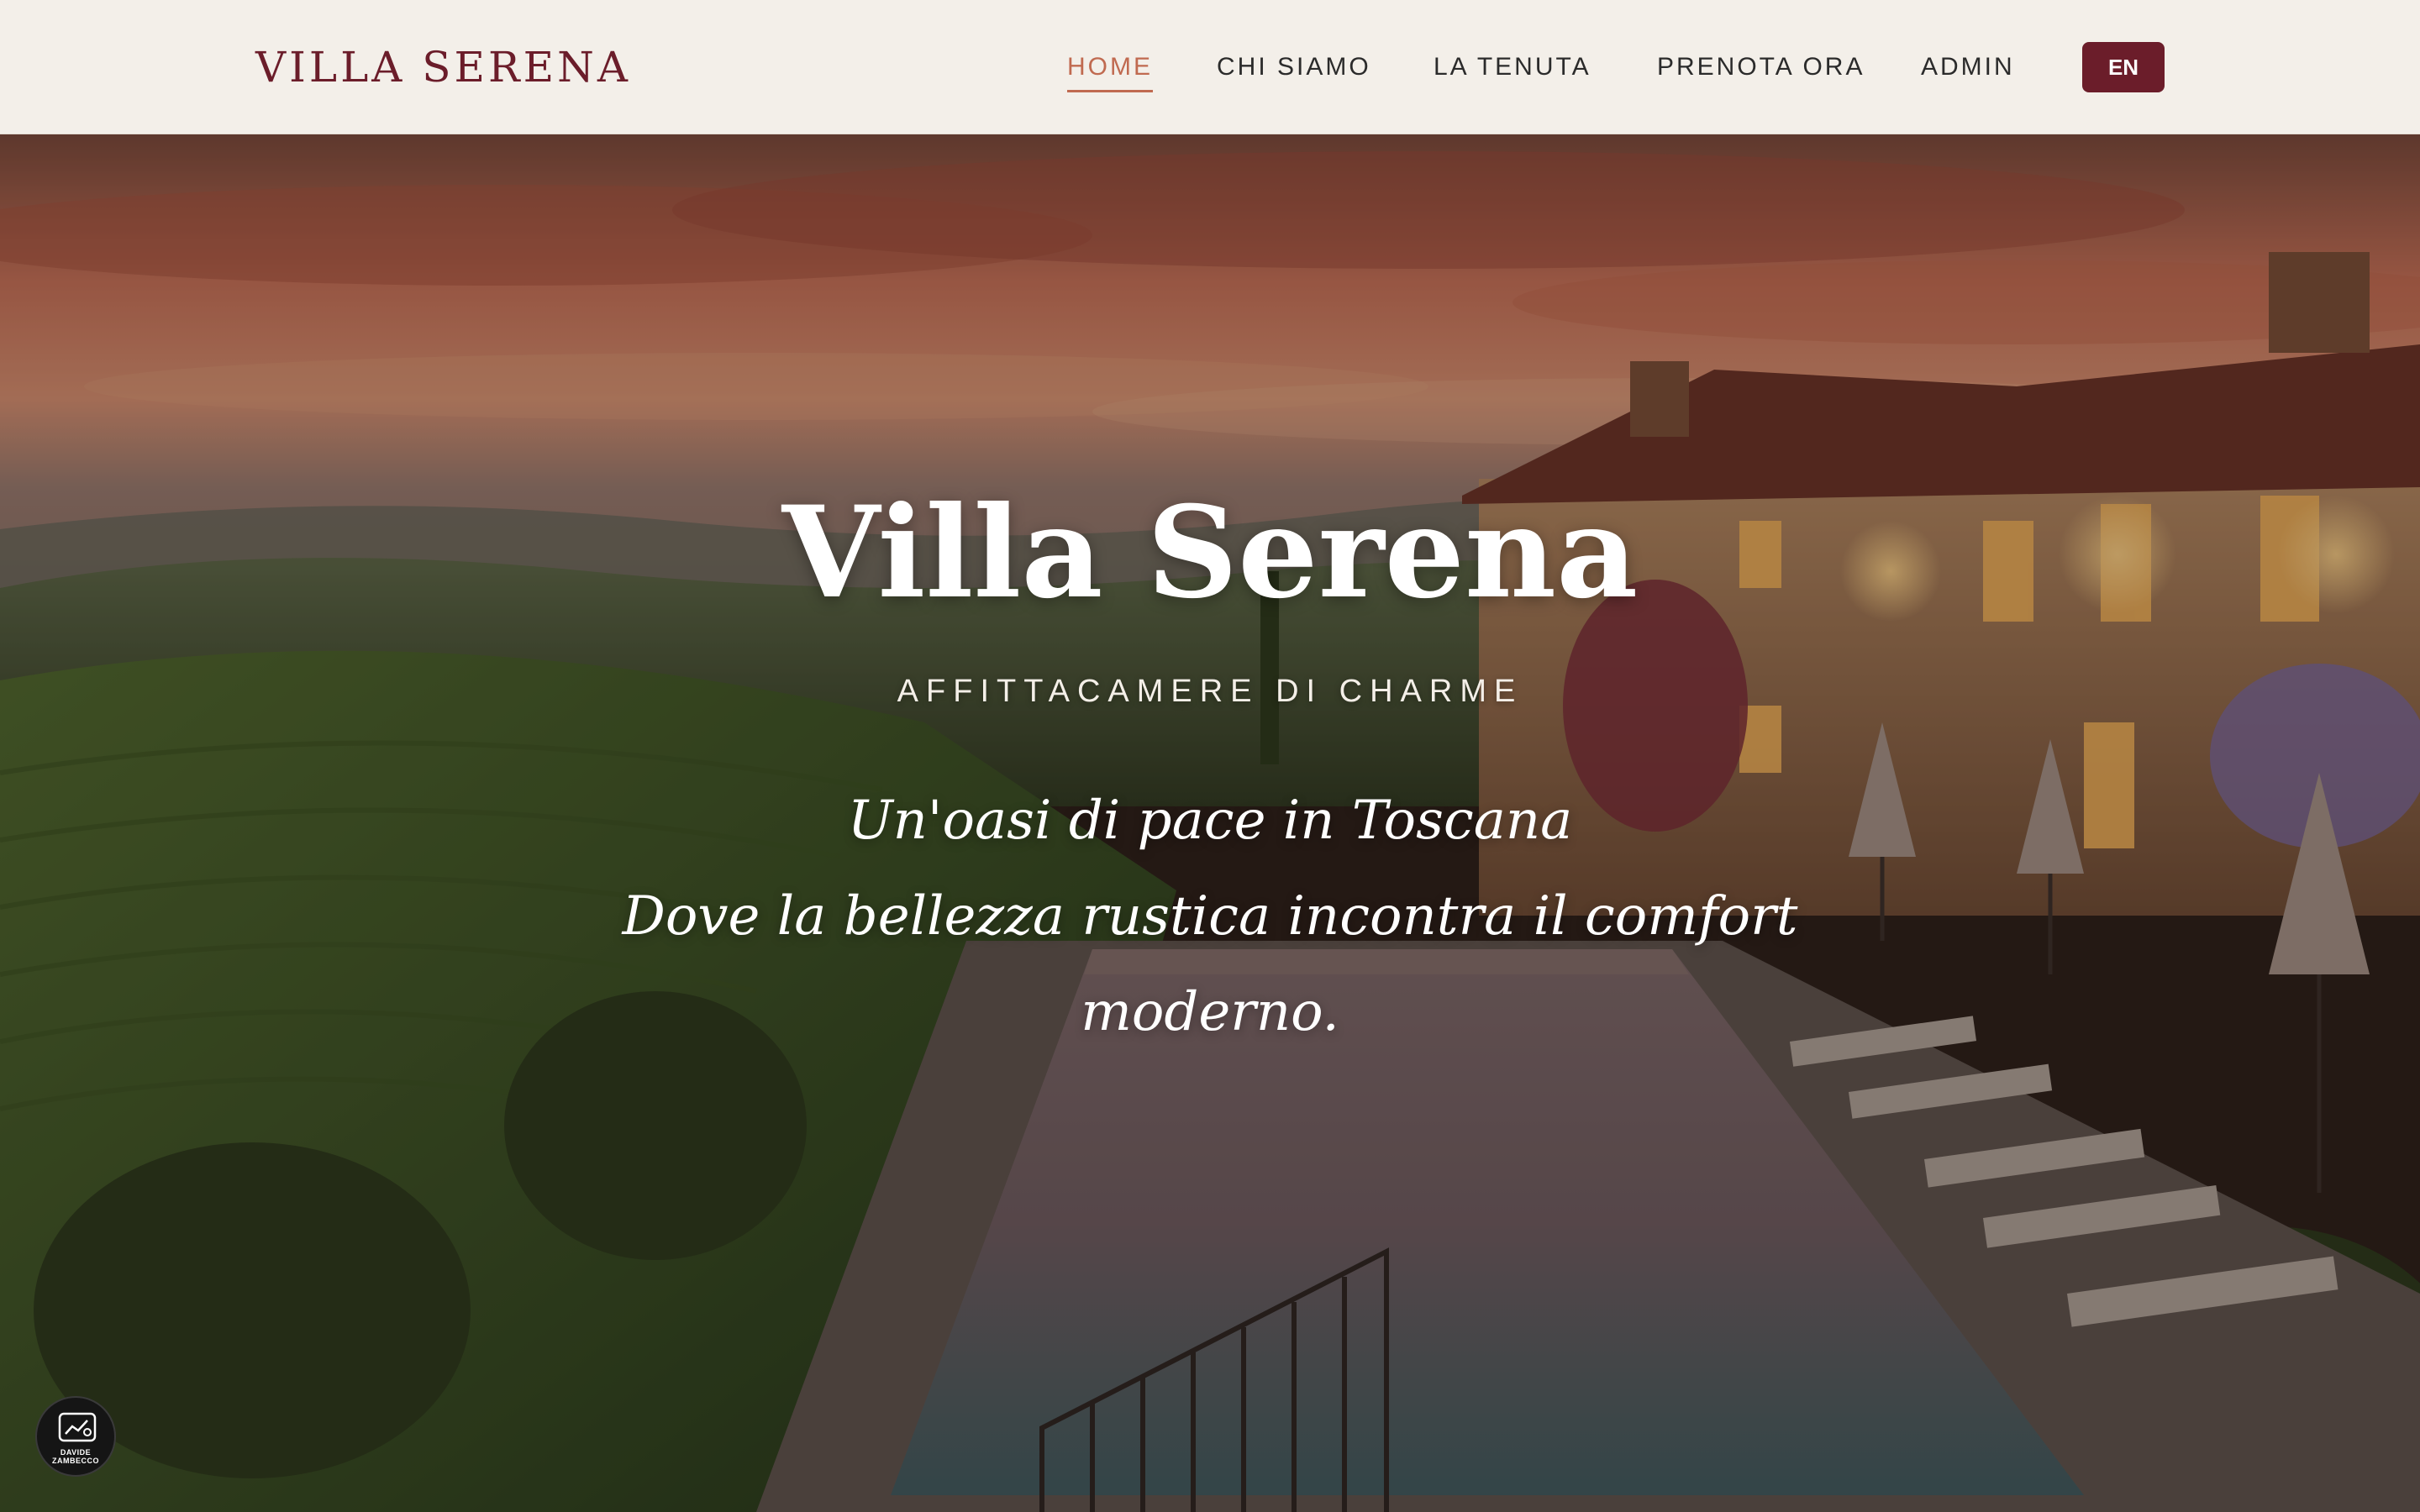 The image size is (2420, 1512). I want to click on chart-icon, so click(77, 1427).